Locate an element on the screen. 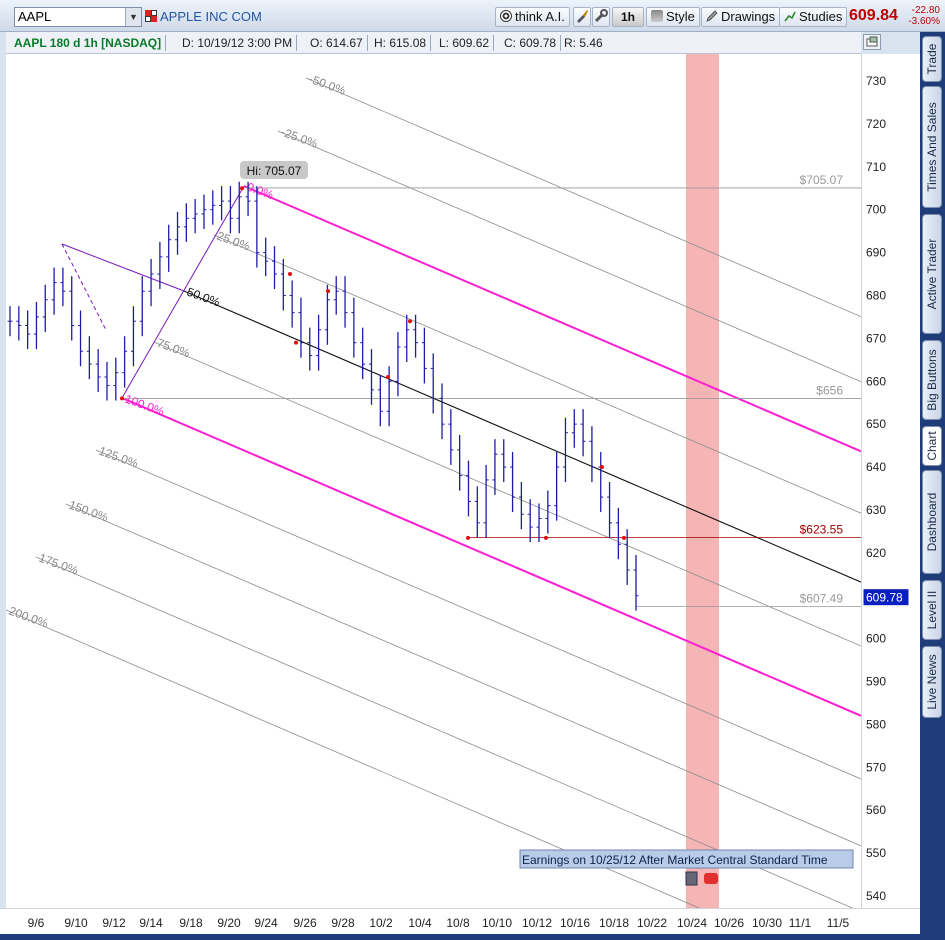 The height and width of the screenshot is (940, 945). date-tick-label: 10/18 is located at coordinates (614, 923).